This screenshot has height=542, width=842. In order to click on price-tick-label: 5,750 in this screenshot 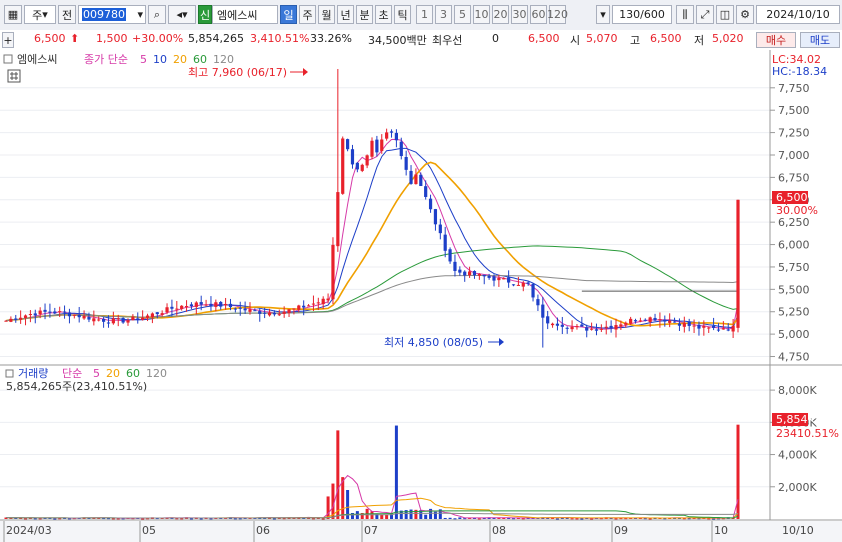, I will do `click(794, 267)`.